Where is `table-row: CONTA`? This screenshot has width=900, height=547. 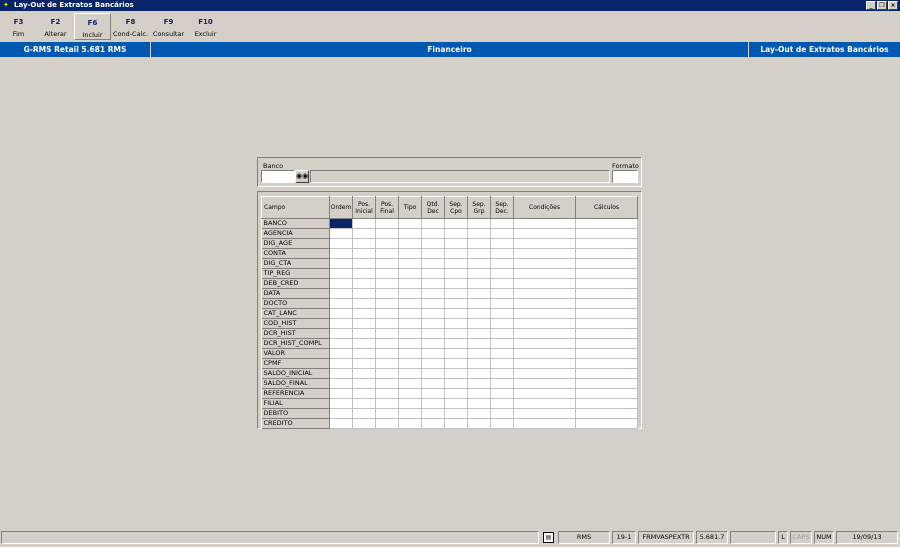
table-row: CONTA is located at coordinates (449, 253).